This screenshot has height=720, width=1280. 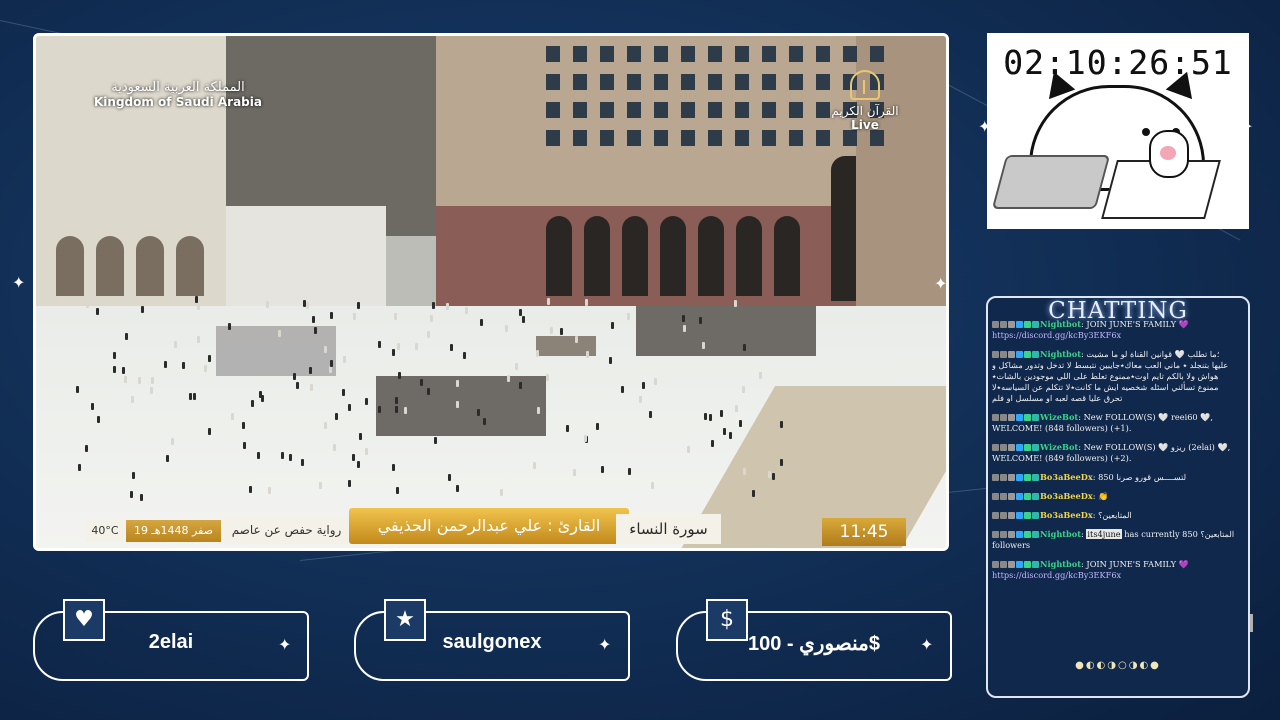 What do you see at coordinates (171, 640) in the screenshot?
I see `latest-follower-card: ♥ 2elai` at bounding box center [171, 640].